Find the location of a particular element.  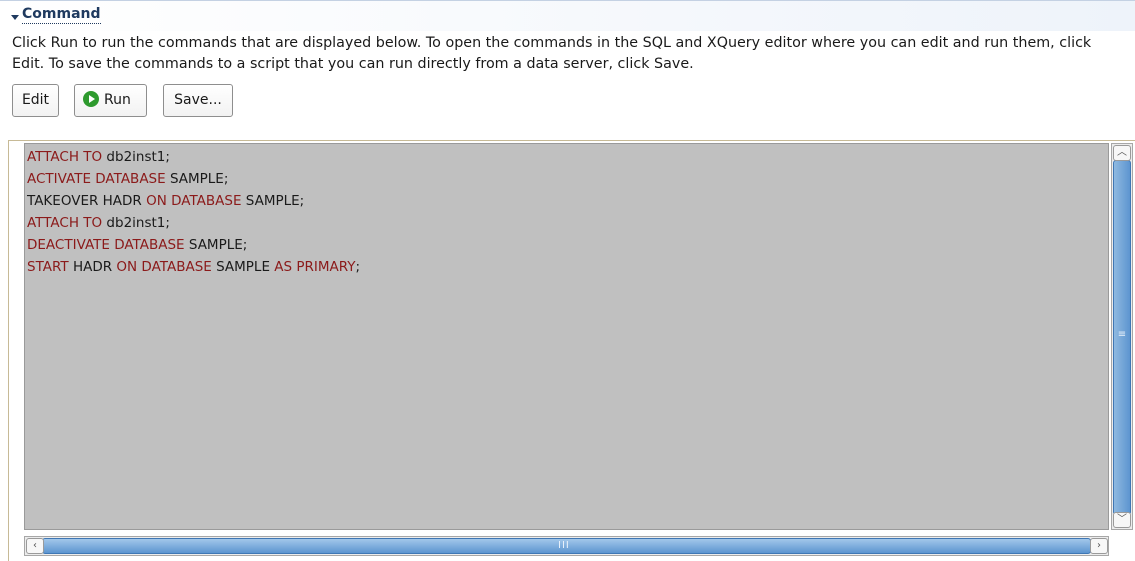

play-circle-icon is located at coordinates (91, 99).